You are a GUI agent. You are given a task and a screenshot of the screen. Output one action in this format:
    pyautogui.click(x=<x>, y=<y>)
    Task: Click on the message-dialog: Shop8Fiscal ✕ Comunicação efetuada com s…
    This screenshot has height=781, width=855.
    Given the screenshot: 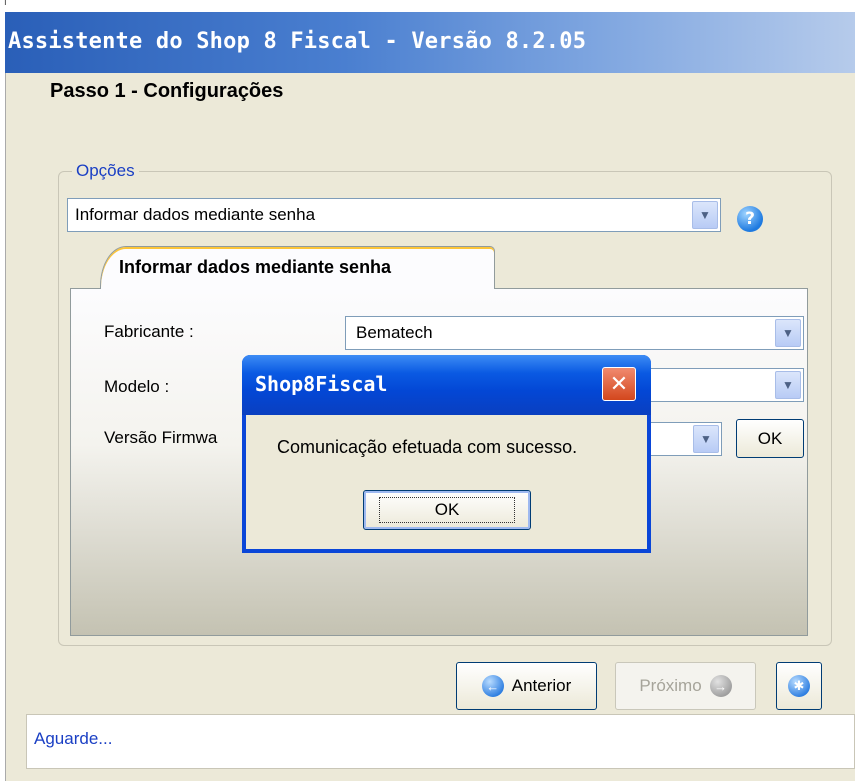 What is the action you would take?
    pyautogui.click(x=446, y=454)
    